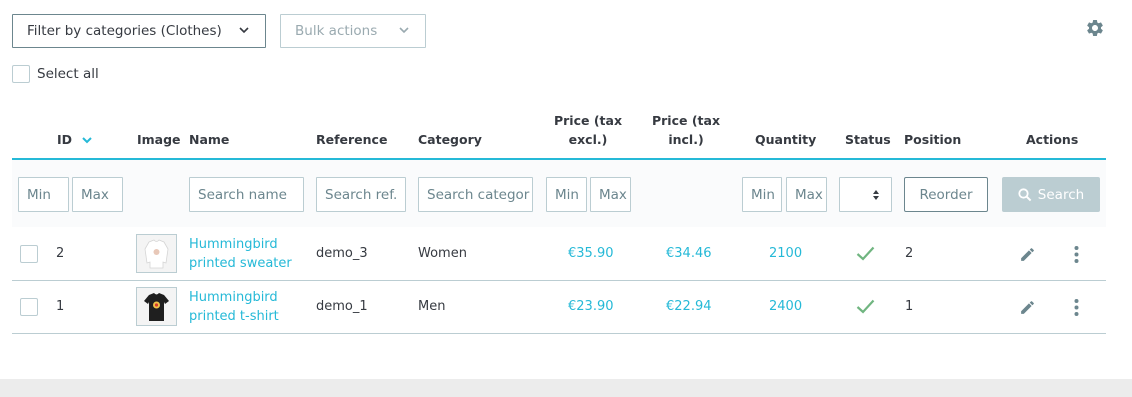 Image resolution: width=1132 pixels, height=397 pixels. What do you see at coordinates (588, 120) in the screenshot?
I see `price-excl-label-line1: Price (tax` at bounding box center [588, 120].